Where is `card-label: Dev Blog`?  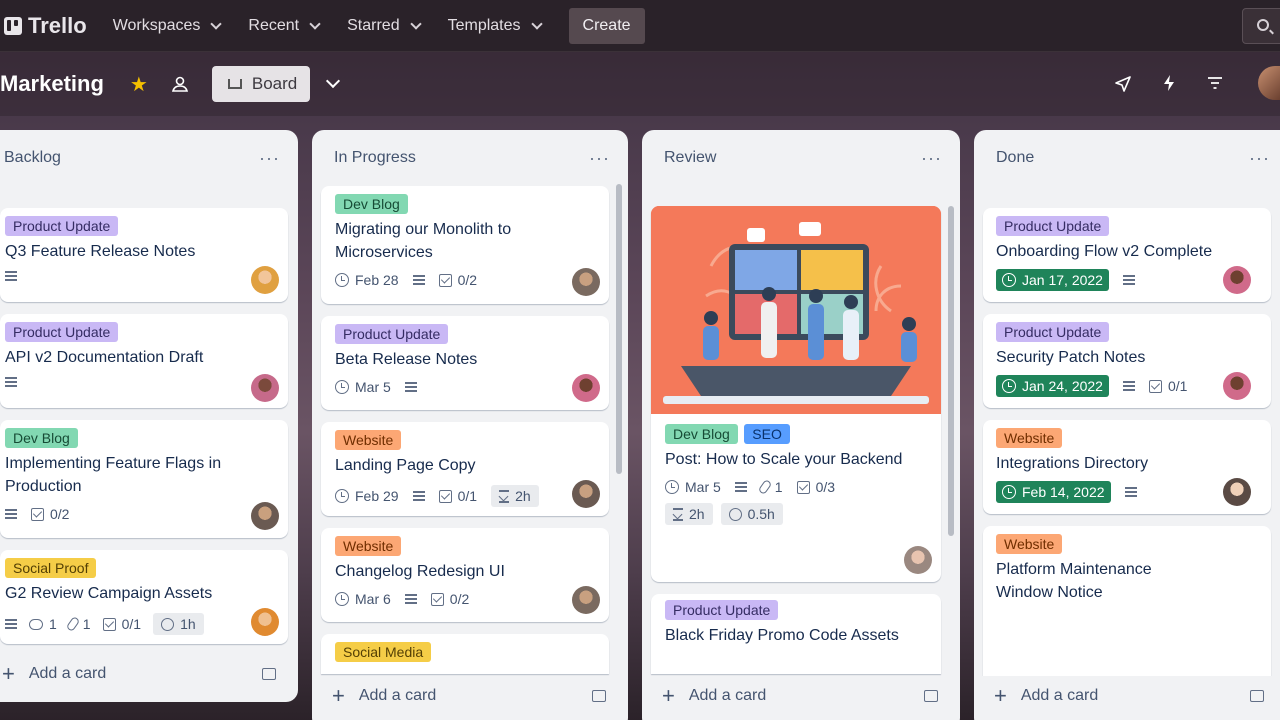
card-label: Dev Blog is located at coordinates (701, 434).